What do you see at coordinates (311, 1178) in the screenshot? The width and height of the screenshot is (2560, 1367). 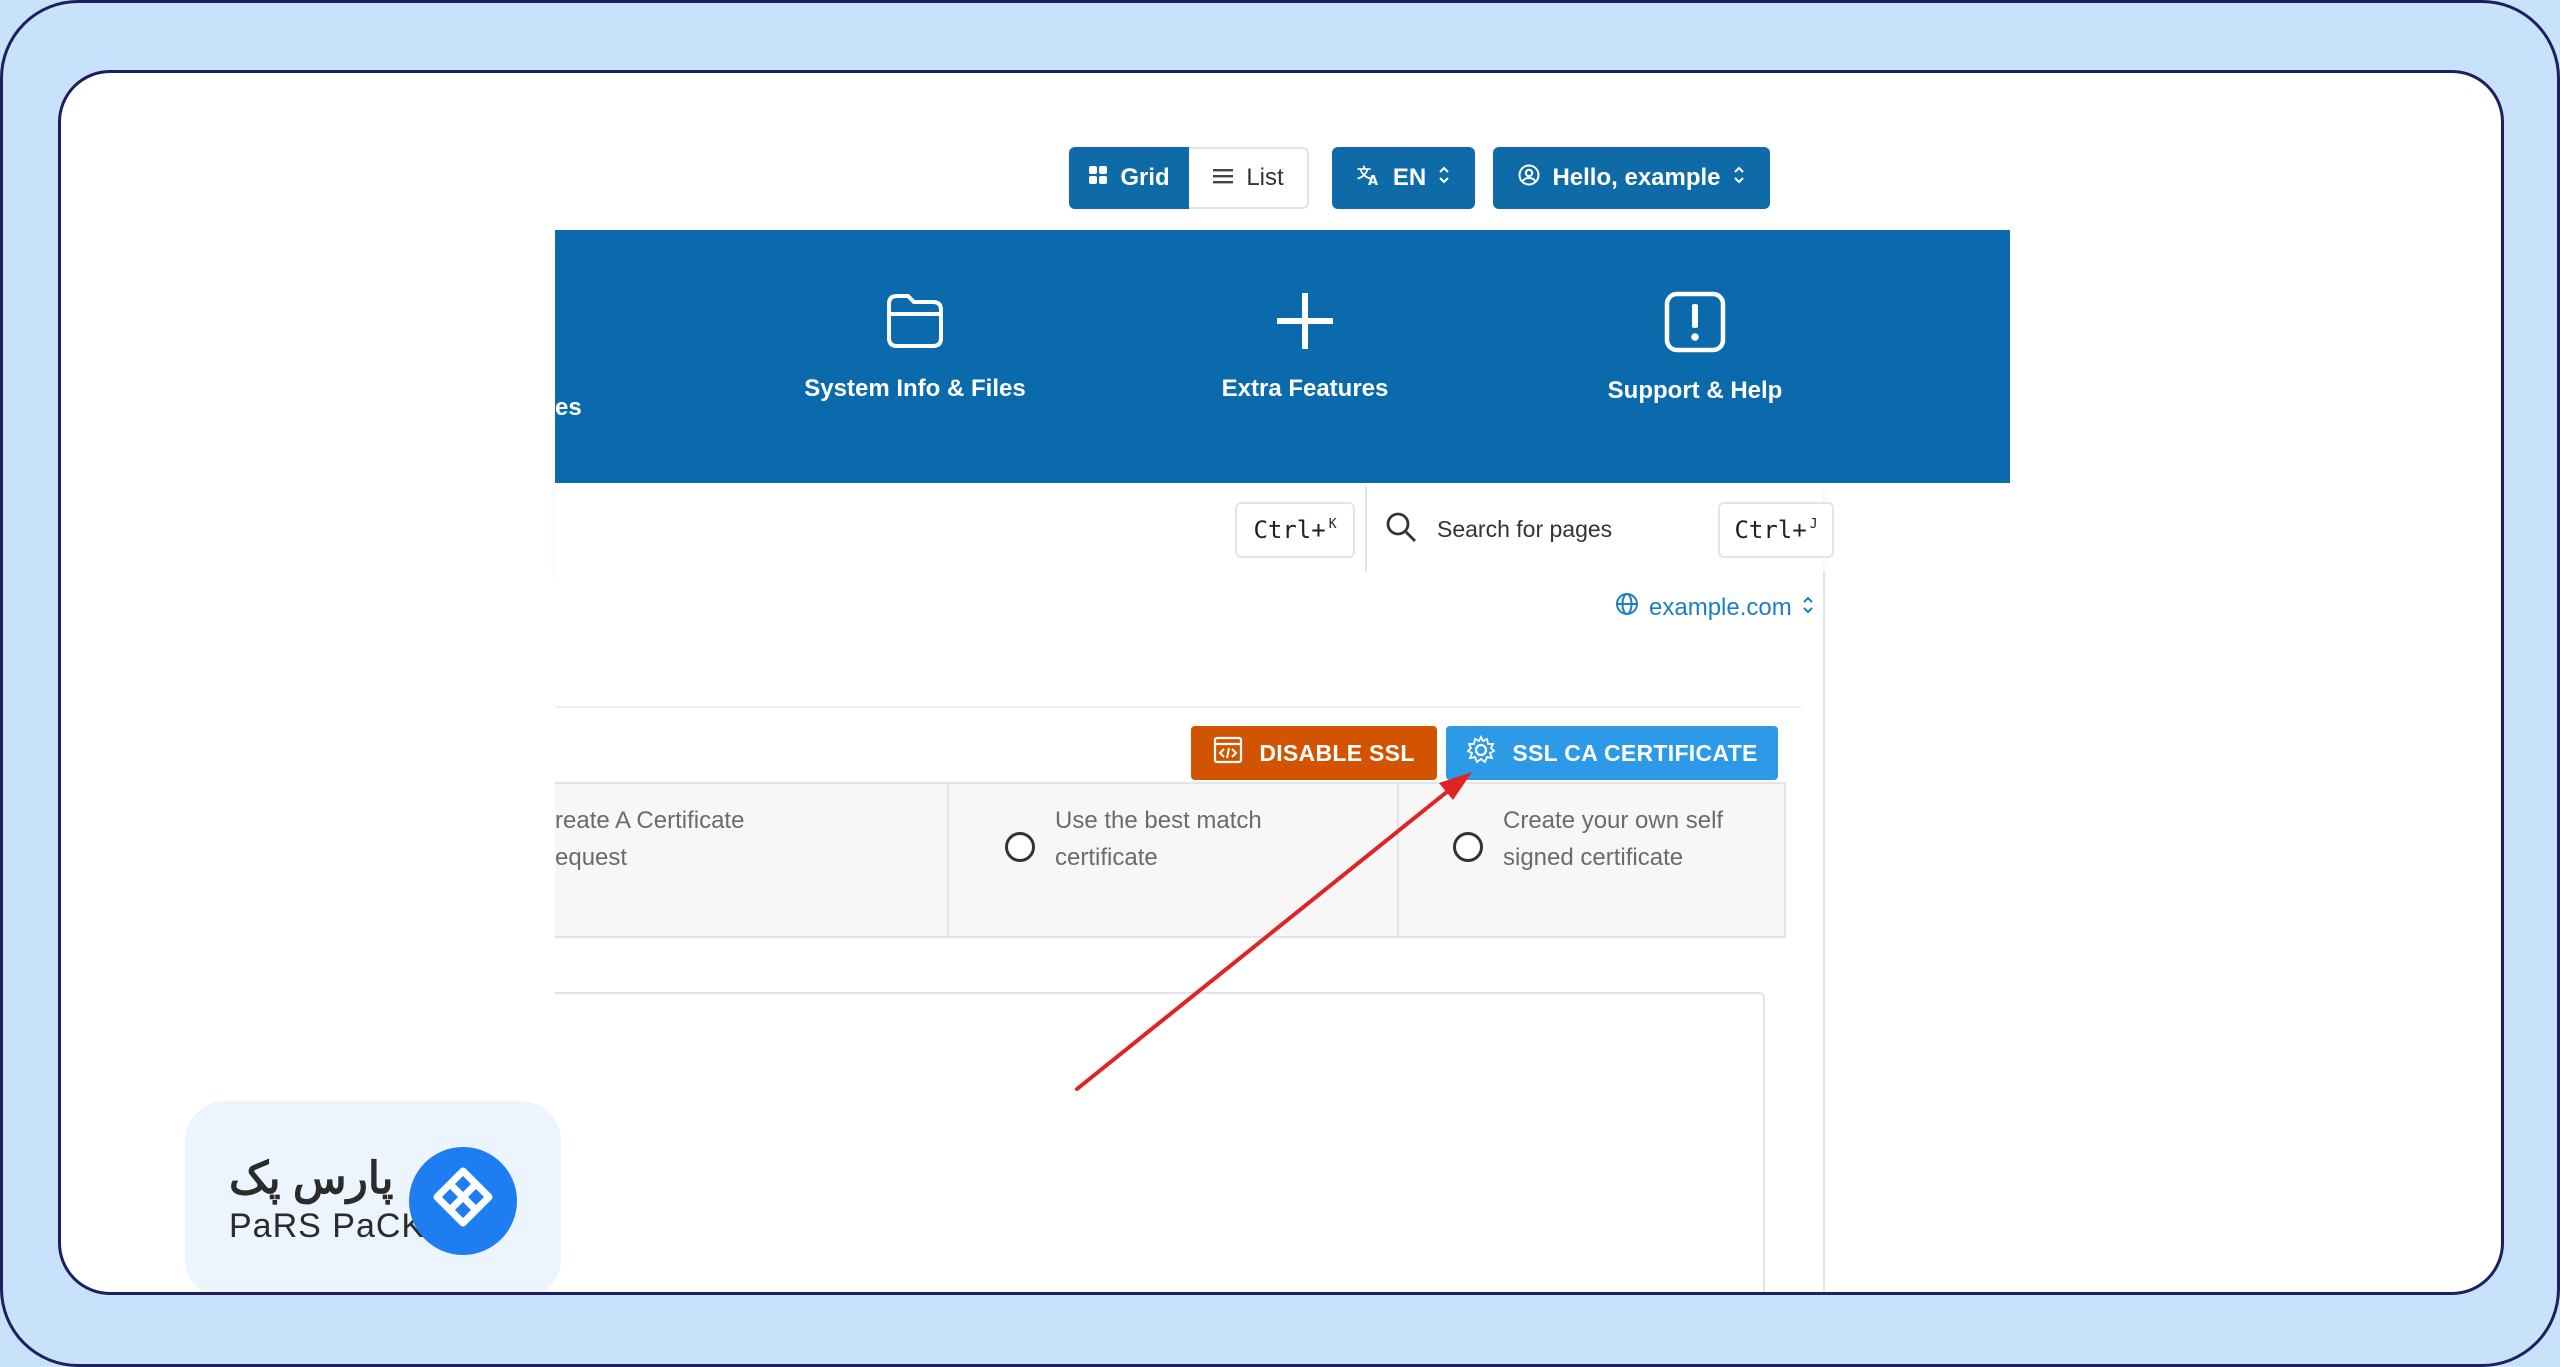 I see `logo-text-persian: پارس پک` at bounding box center [311, 1178].